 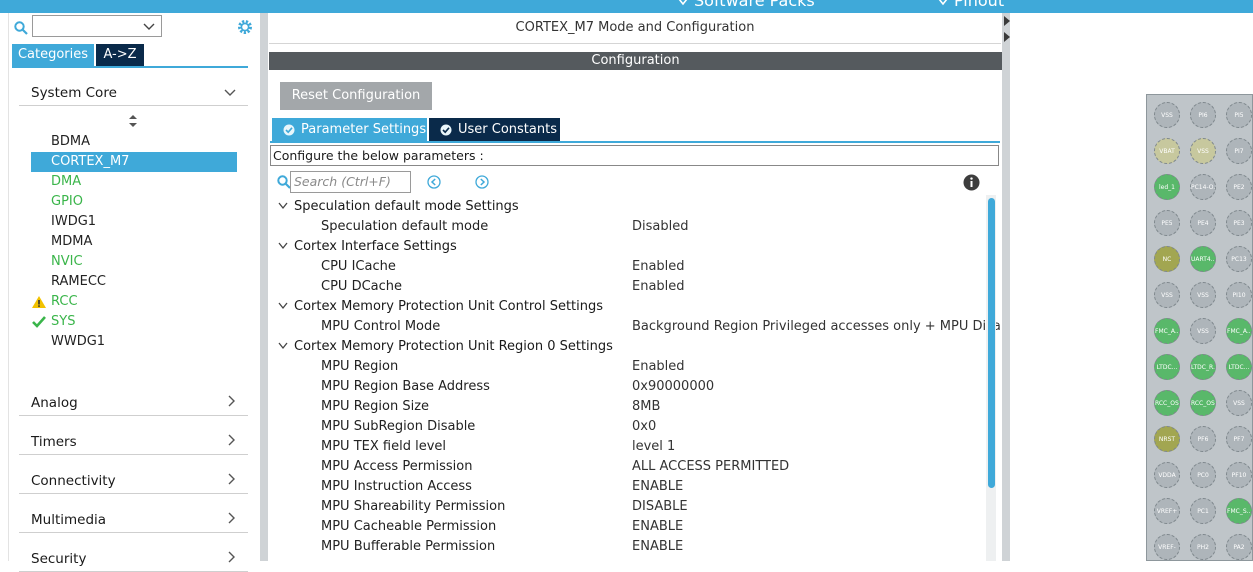 I want to click on parameter-value: 0x90000000, so click(x=673, y=387).